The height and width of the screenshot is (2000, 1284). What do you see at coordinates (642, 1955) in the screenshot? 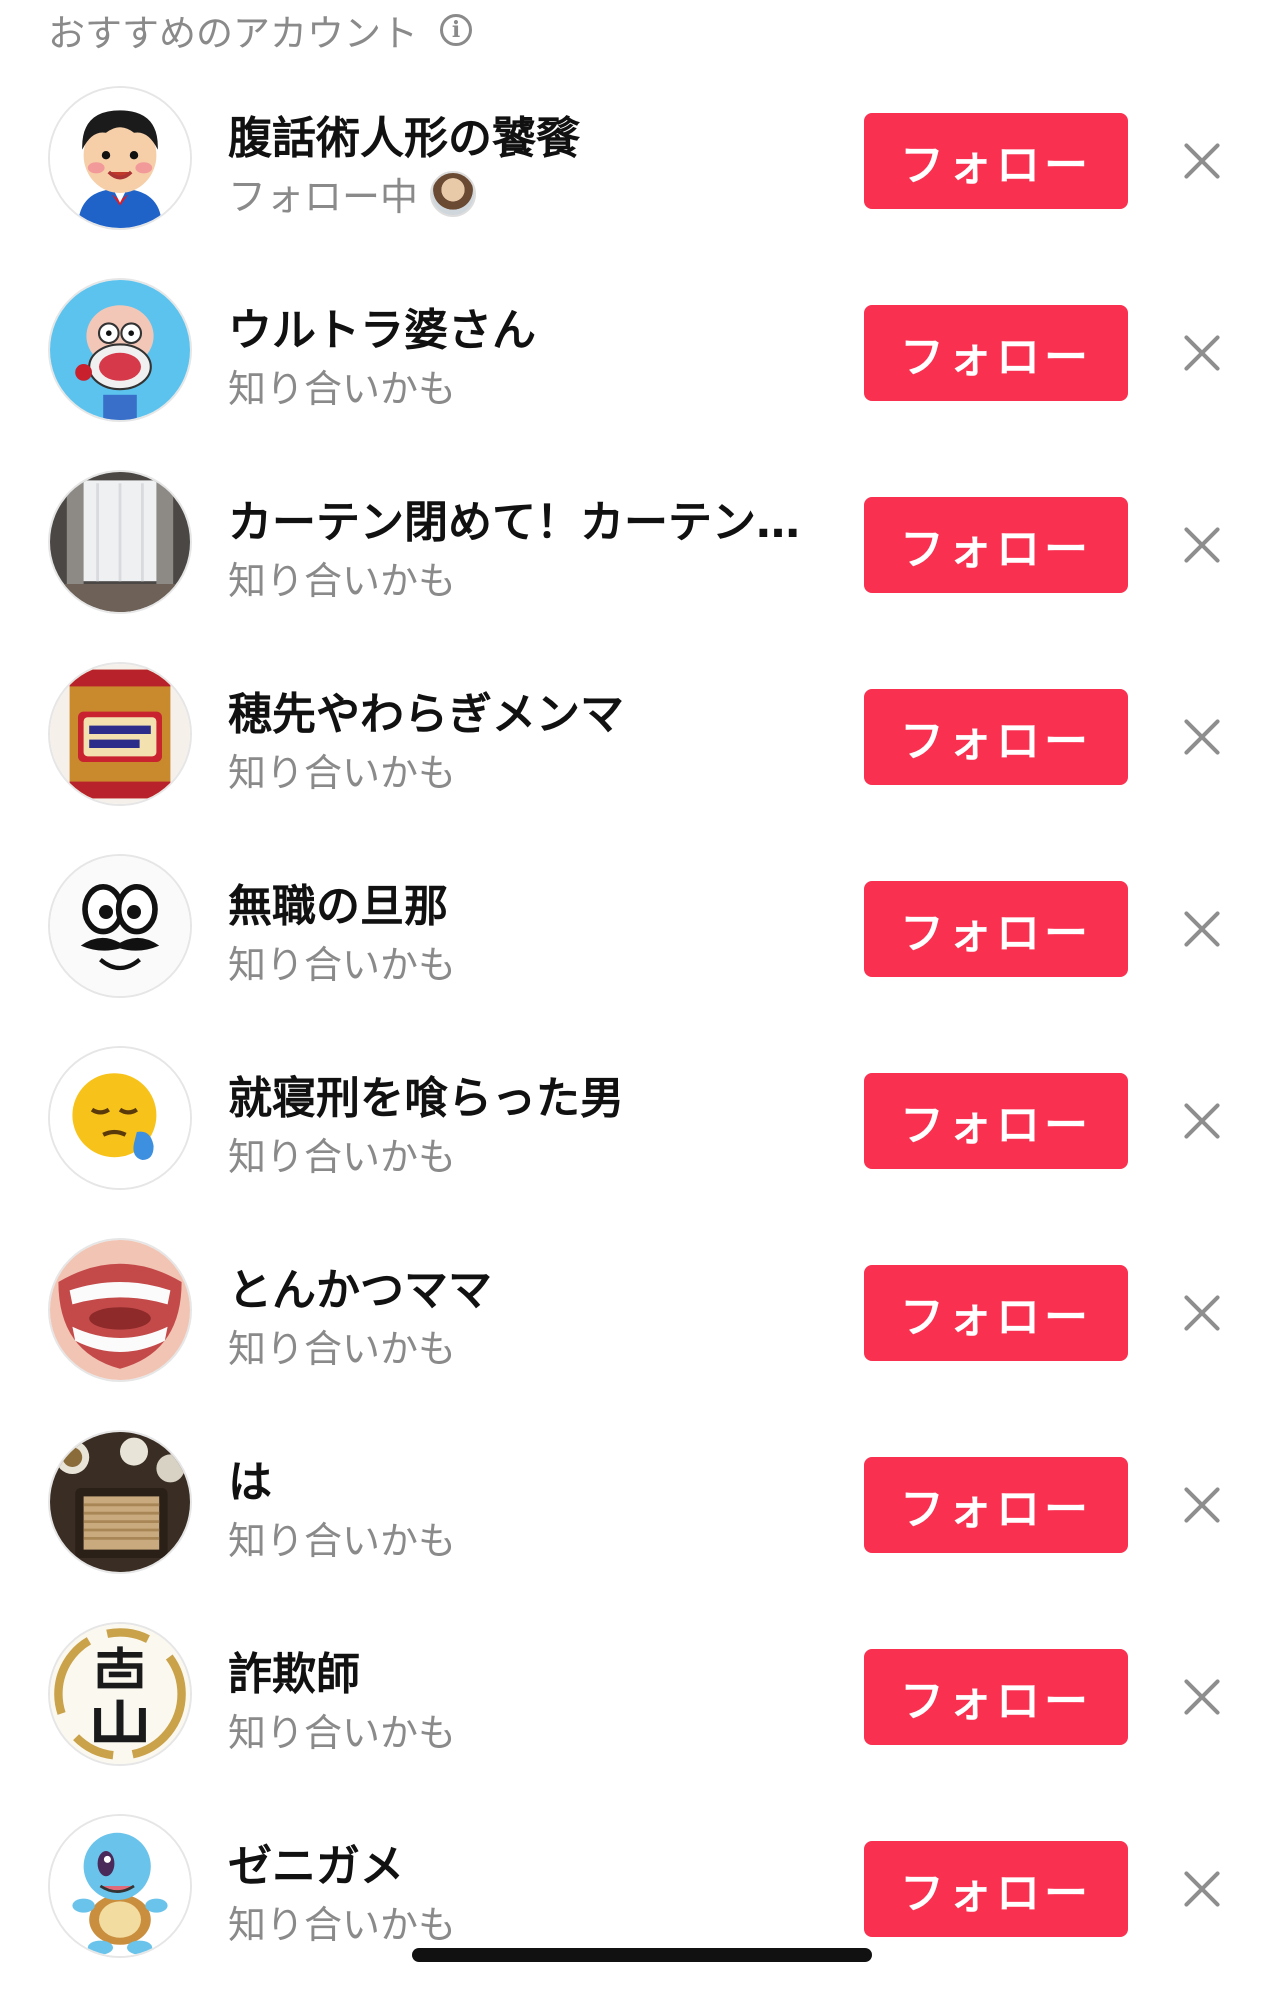
I see `home-indicator` at bounding box center [642, 1955].